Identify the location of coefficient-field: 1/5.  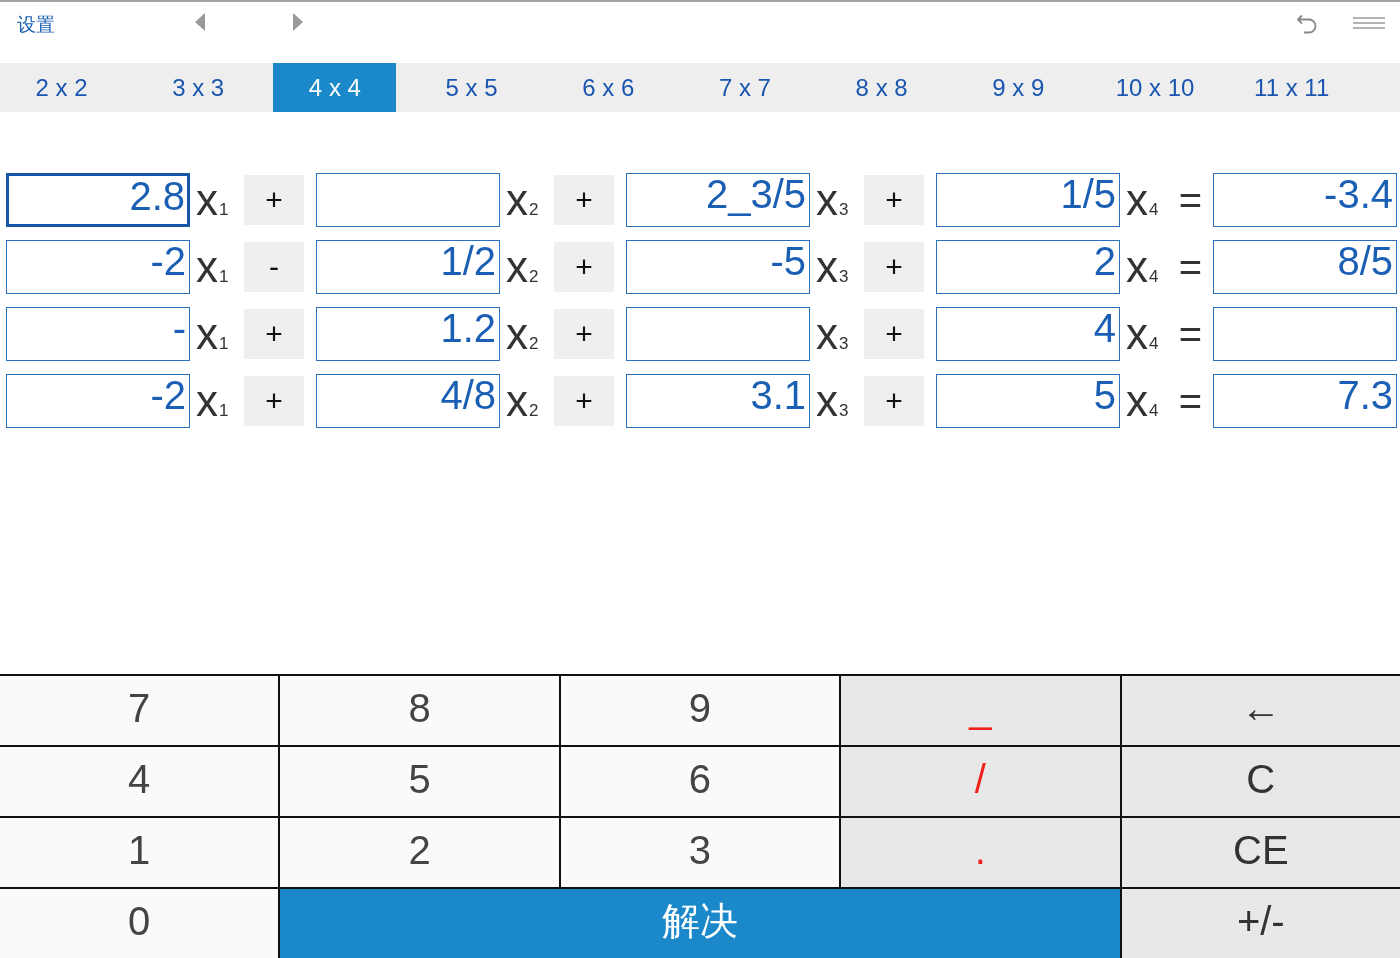
(1028, 200).